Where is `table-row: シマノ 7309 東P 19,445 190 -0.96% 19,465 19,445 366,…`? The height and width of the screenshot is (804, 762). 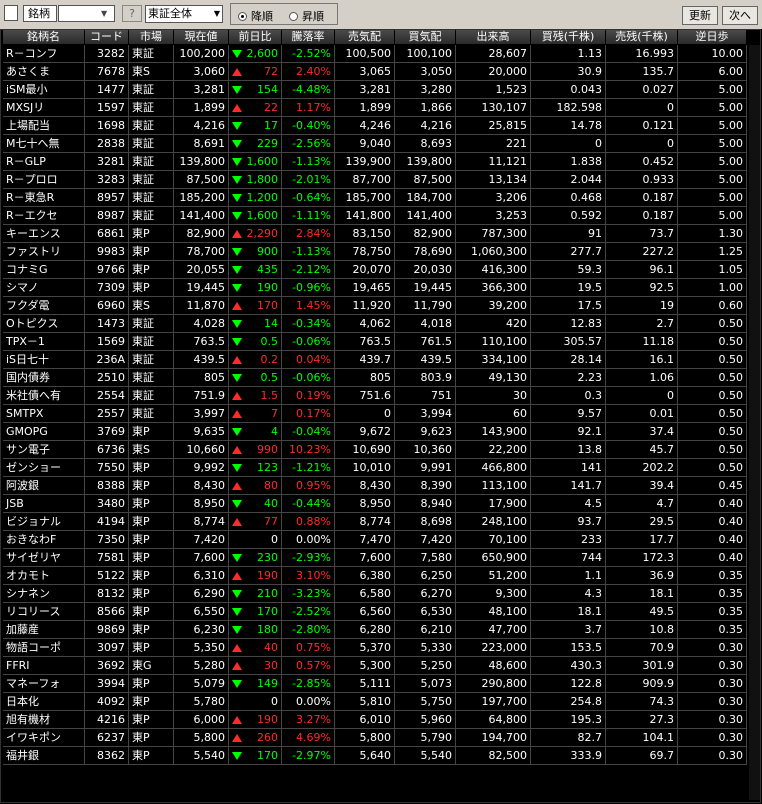 table-row: シマノ 7309 東P 19,445 190 -0.96% 19,465 19,445 366,… is located at coordinates (375, 288).